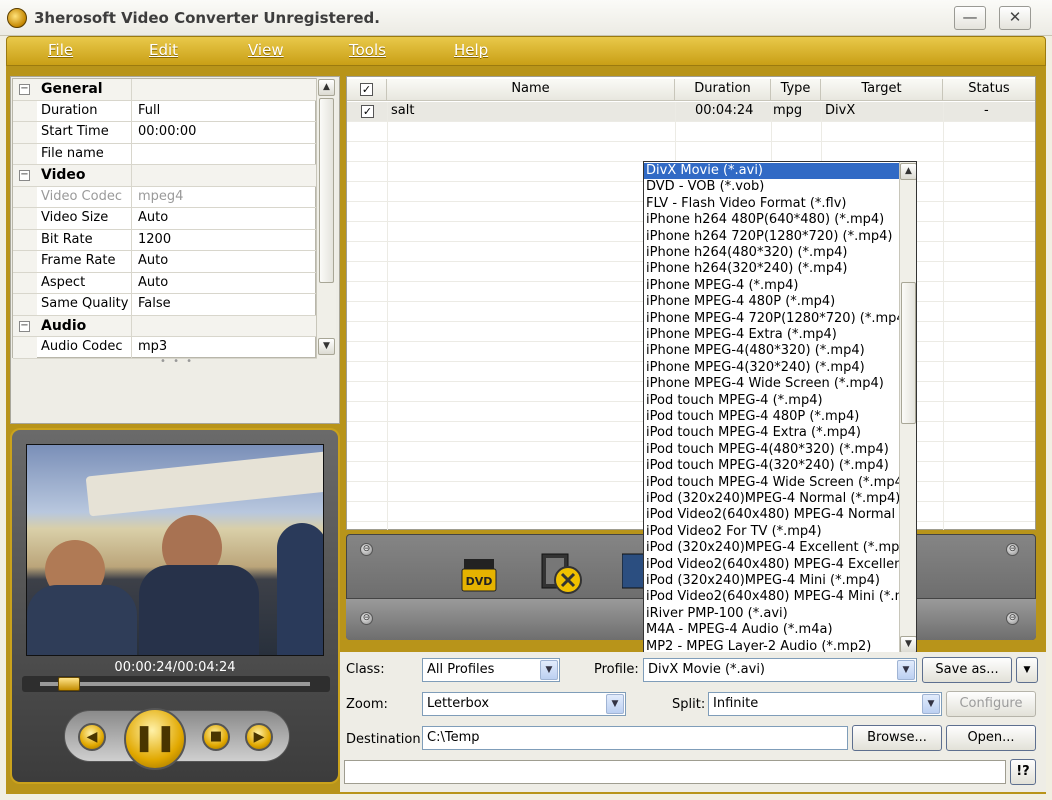 The height and width of the screenshot is (800, 1052). I want to click on property-row: File name, so click(165, 154).